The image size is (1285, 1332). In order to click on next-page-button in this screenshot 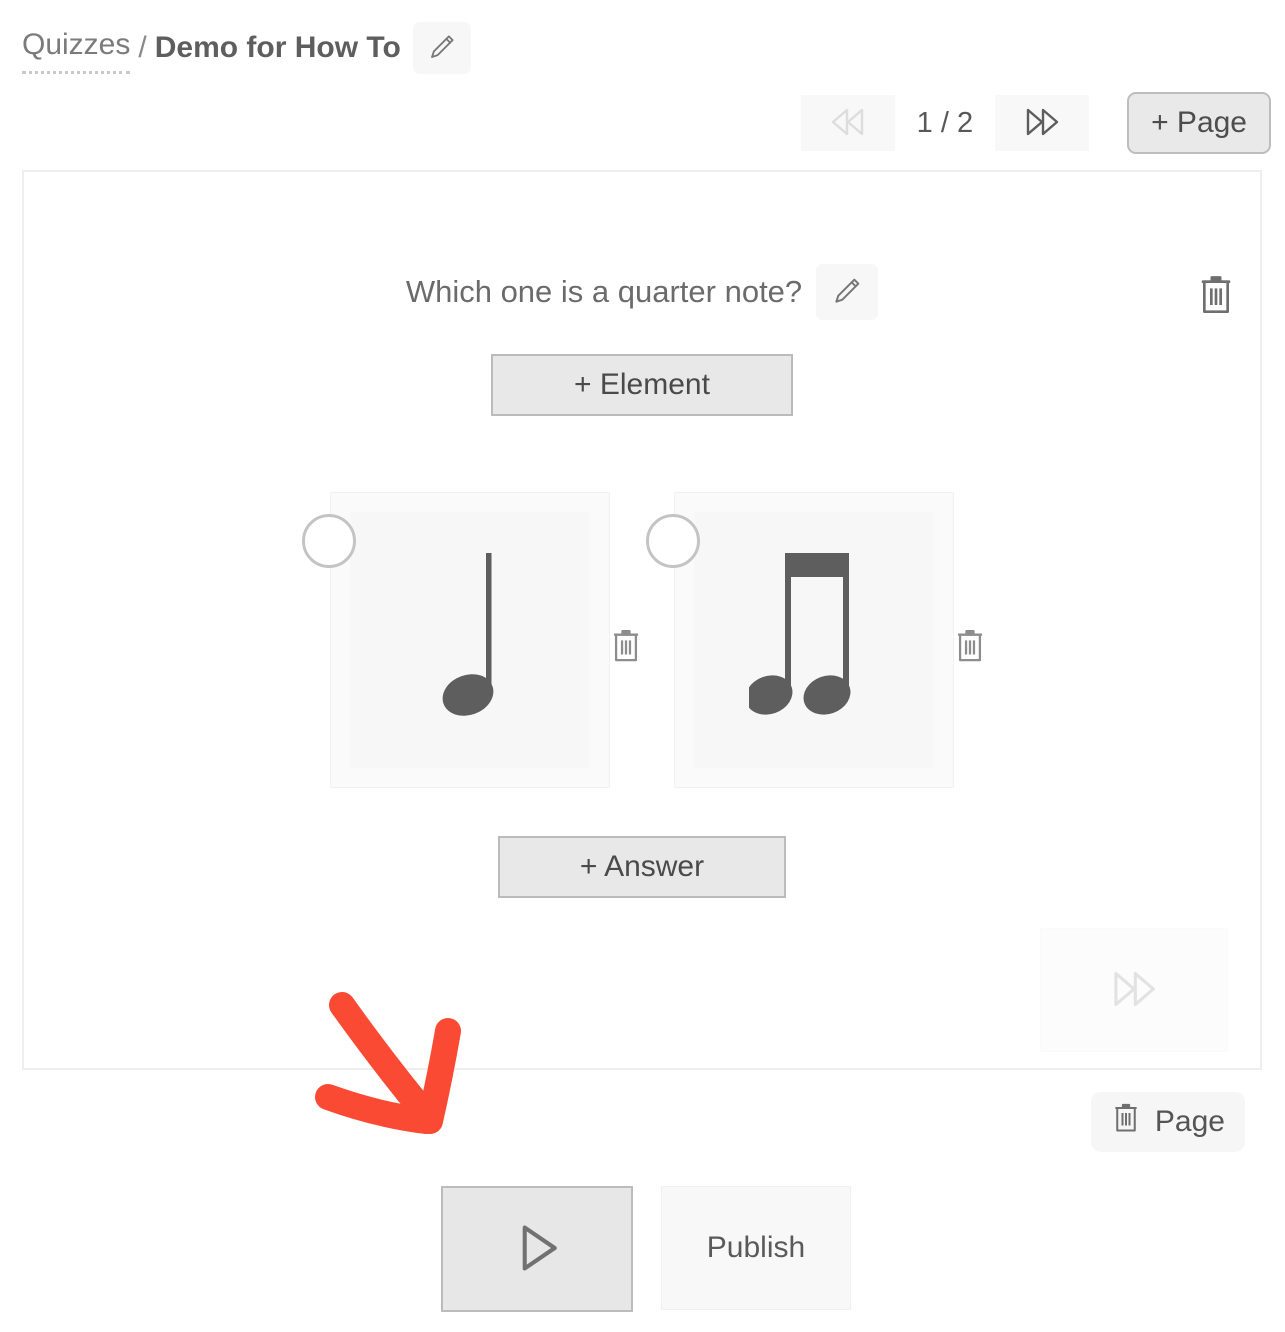, I will do `click(1042, 123)`.